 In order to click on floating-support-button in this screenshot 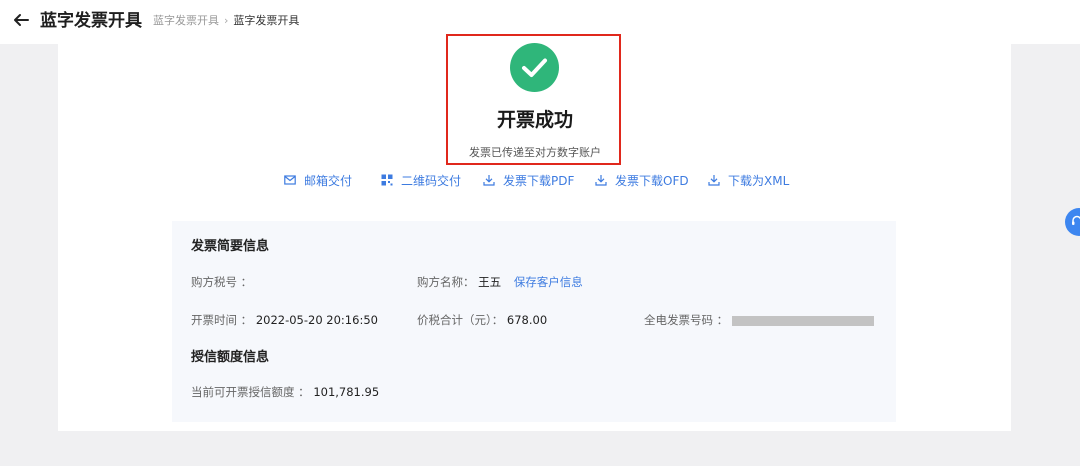, I will do `click(1072, 222)`.